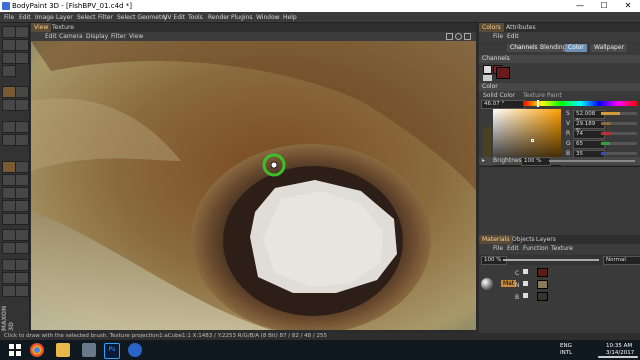 Image resolution: width=640 pixels, height=360 pixels. I want to click on menu-select-geometry: Select Geometry, so click(142, 17).